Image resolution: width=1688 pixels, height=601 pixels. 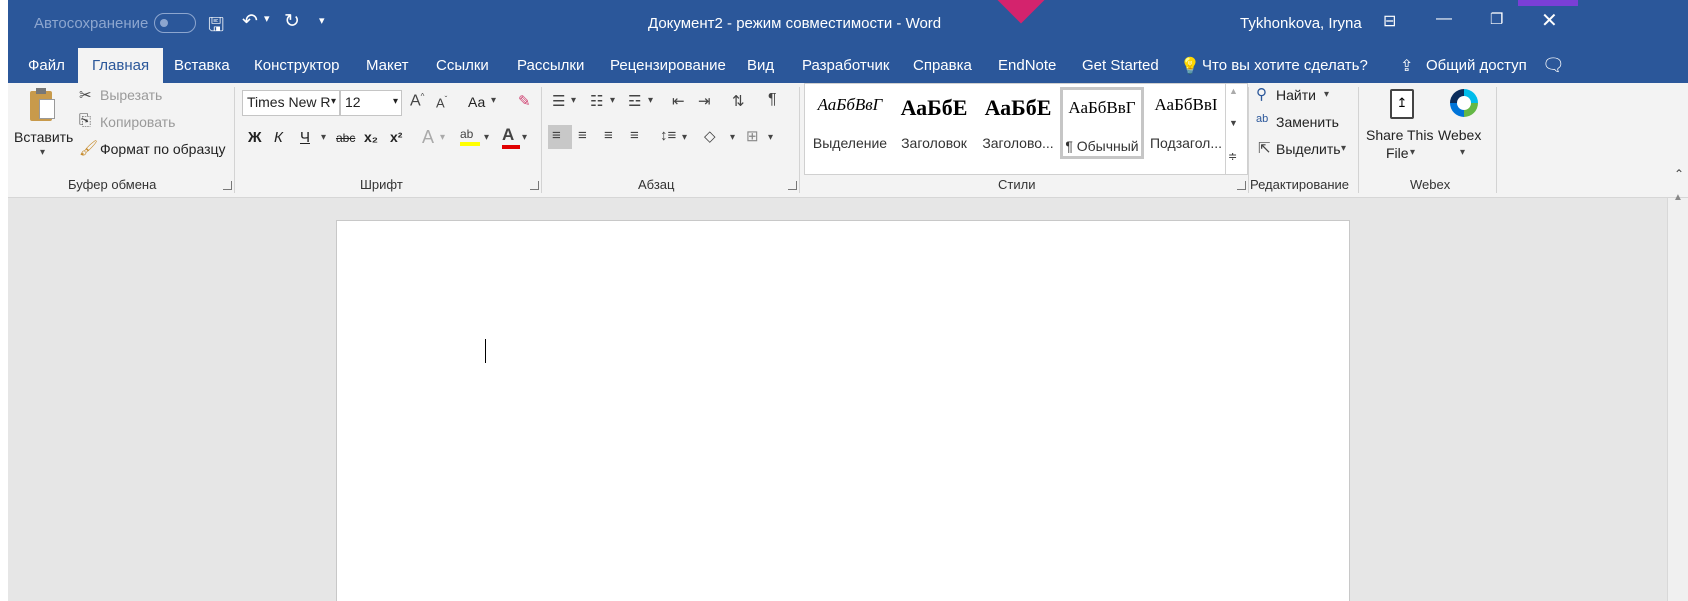 What do you see at coordinates (462, 65) in the screenshot?
I see `tab-references: Ссылки` at bounding box center [462, 65].